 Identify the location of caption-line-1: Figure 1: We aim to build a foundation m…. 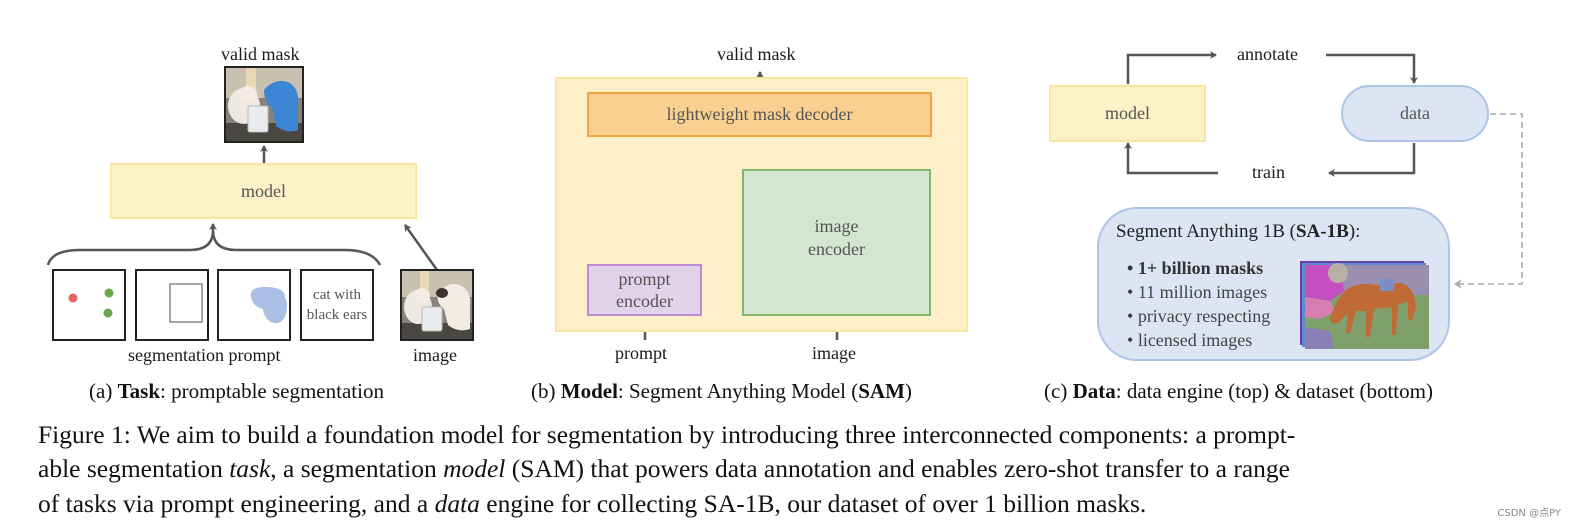
(667, 434).